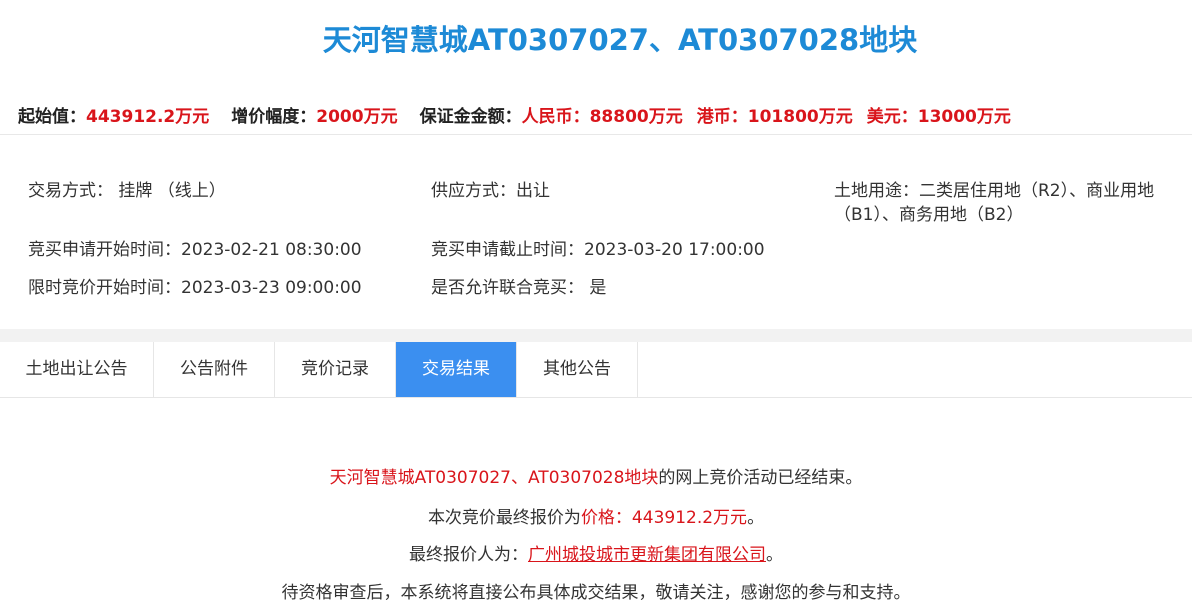 The image size is (1192, 615). I want to click on final-price: 价格：443912.2万元, so click(664, 518).